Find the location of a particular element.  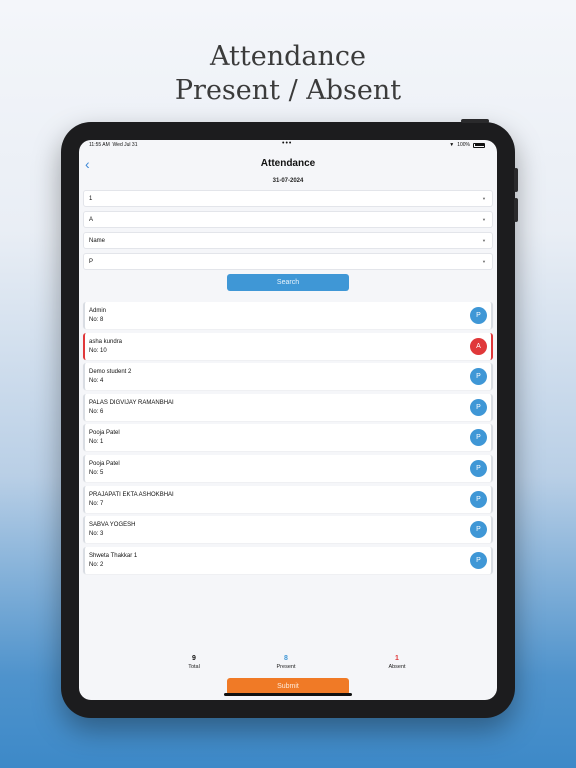

search-button: Search is located at coordinates (288, 282).